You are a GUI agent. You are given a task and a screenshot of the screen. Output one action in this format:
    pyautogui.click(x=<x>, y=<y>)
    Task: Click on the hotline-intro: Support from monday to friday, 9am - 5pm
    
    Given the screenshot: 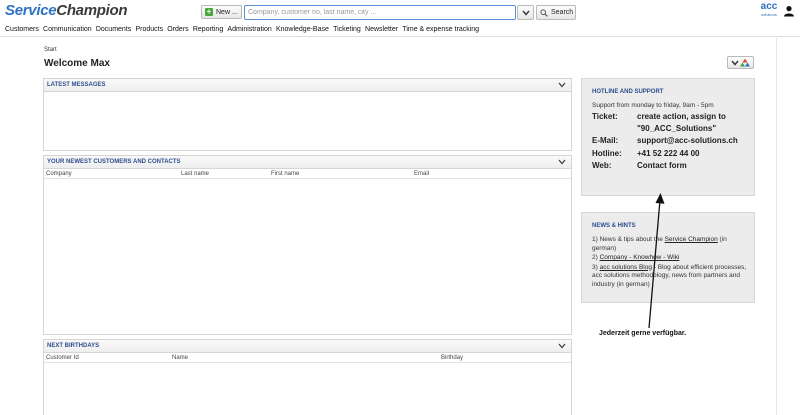 What is the action you would take?
    pyautogui.click(x=653, y=105)
    